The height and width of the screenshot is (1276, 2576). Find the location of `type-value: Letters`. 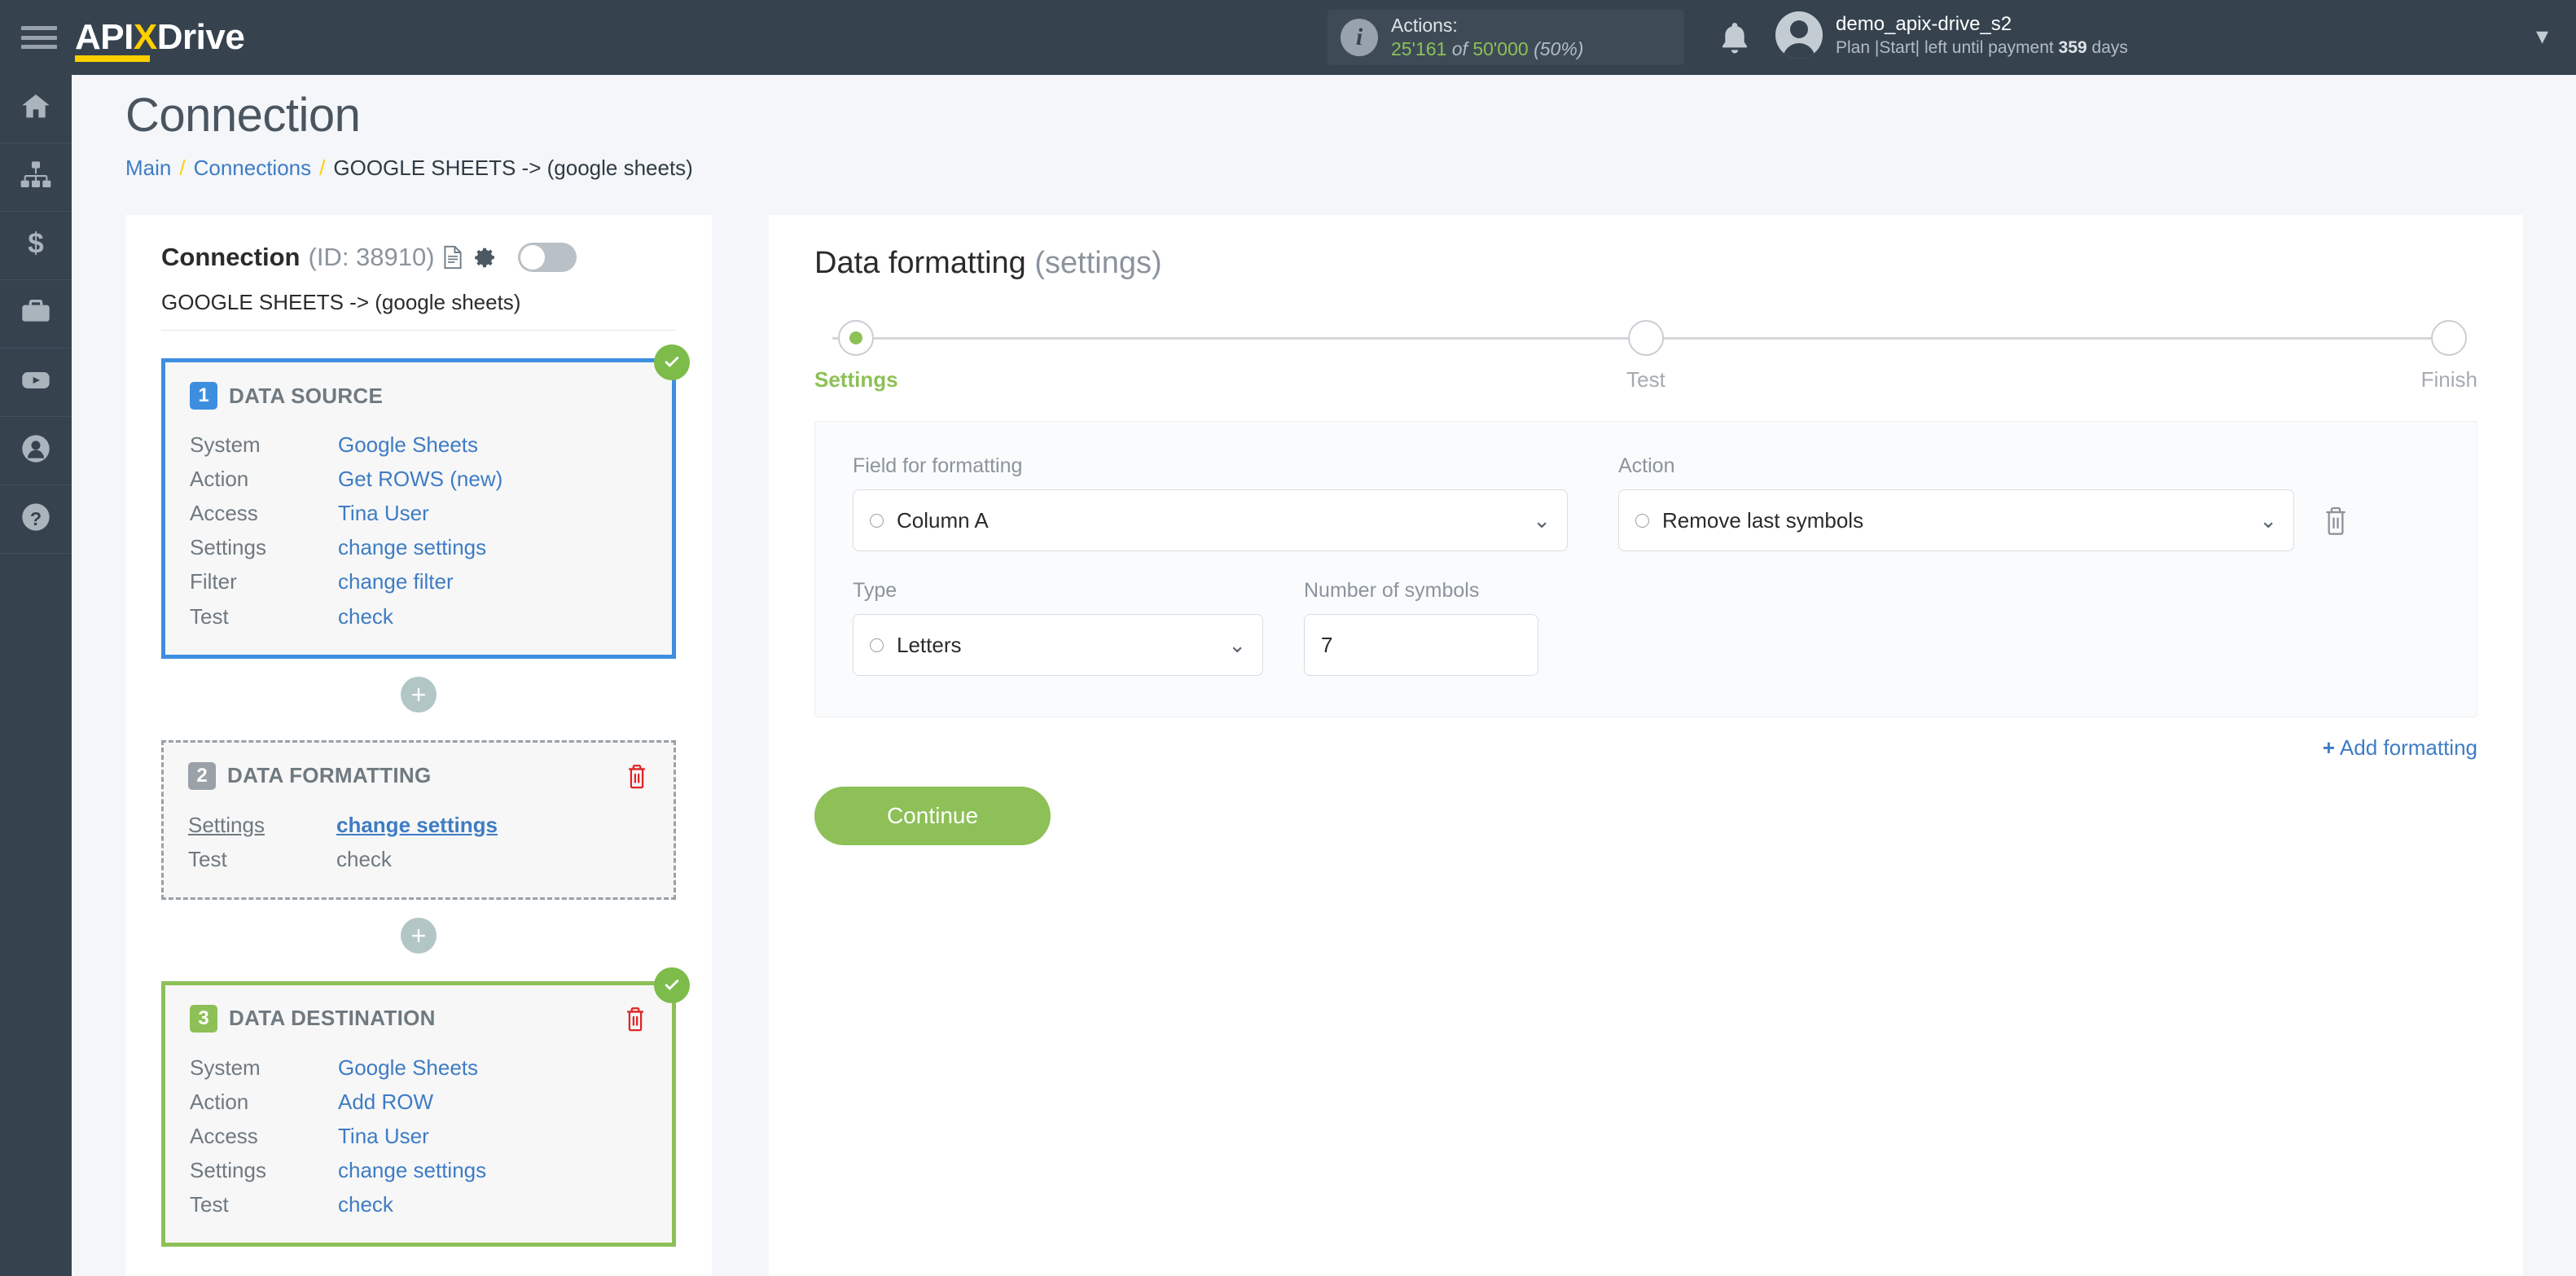

type-value: Letters is located at coordinates (930, 644).